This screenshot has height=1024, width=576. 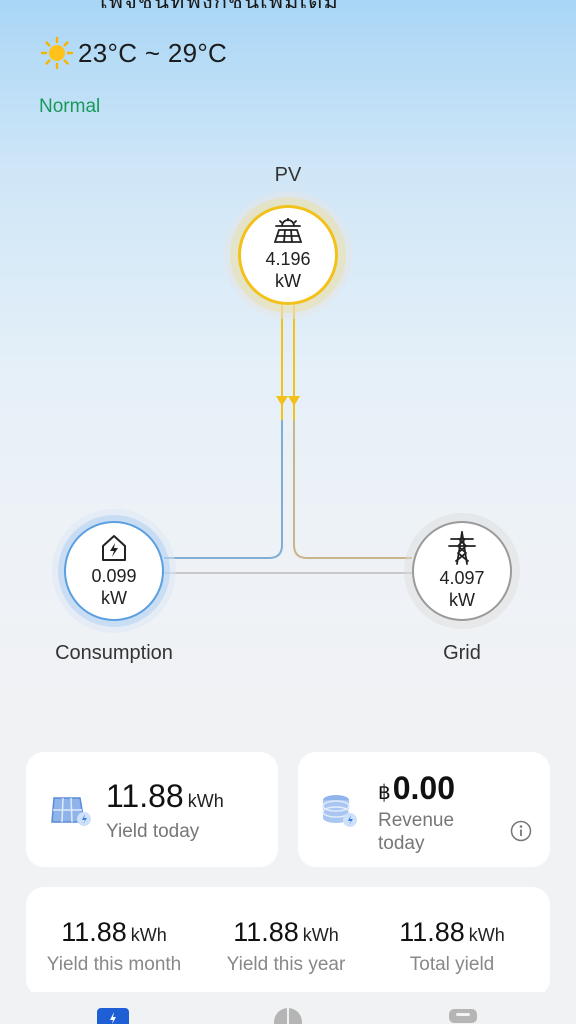 I want to click on revenue-today-value: 0.00, so click(x=424, y=788).